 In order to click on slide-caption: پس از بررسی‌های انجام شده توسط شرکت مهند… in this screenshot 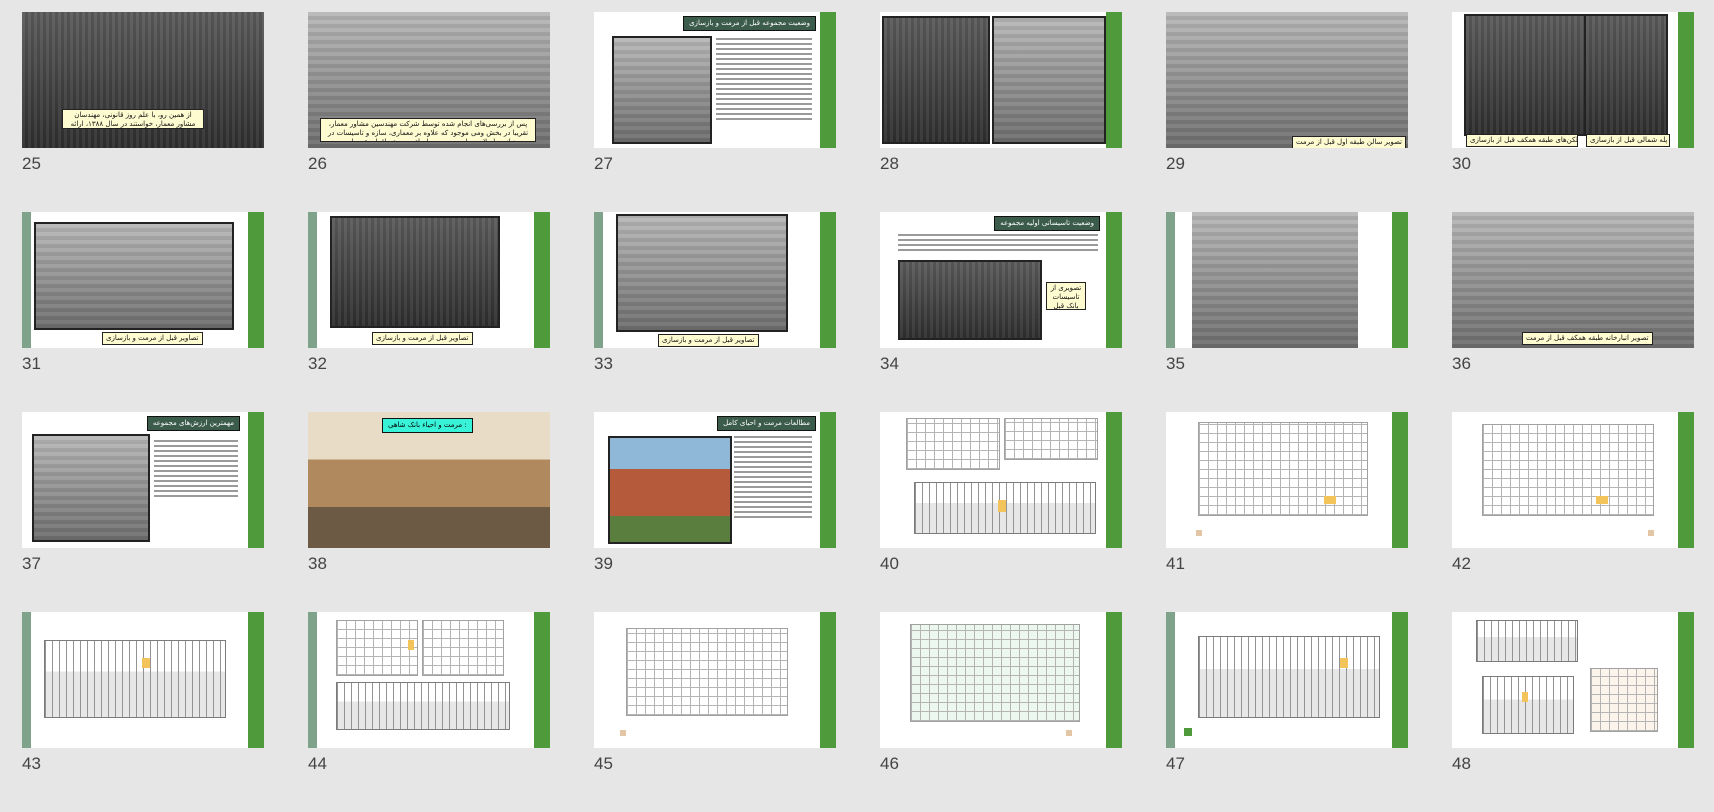, I will do `click(428, 130)`.